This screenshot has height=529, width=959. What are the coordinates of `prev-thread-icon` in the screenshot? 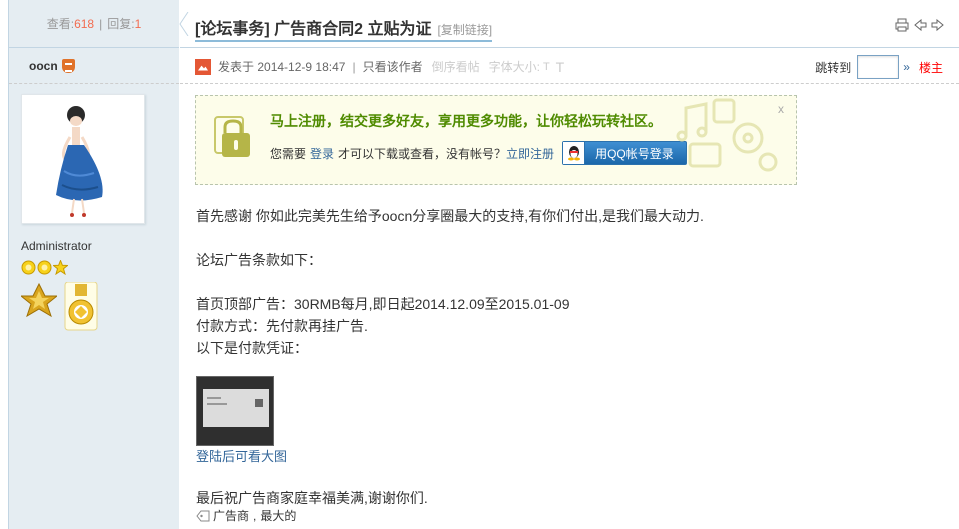 It's located at (920, 25).